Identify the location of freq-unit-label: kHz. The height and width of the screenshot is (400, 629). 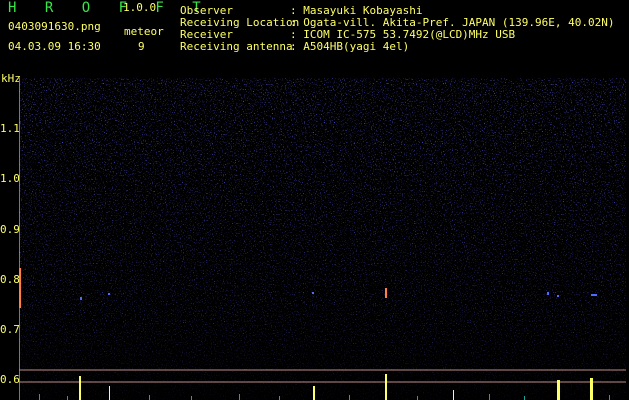
(11, 78).